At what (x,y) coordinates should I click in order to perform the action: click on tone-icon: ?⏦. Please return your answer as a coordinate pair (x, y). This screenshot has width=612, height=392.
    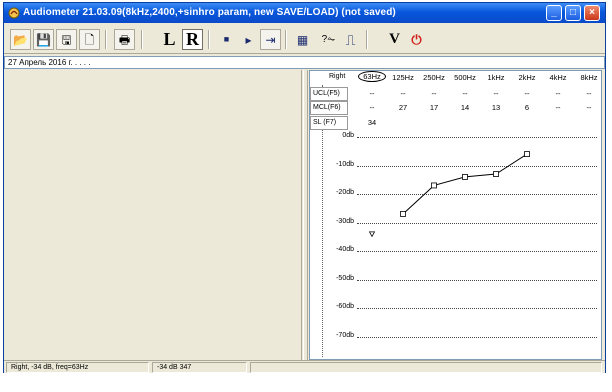
    Looking at the image, I should click on (328, 39).